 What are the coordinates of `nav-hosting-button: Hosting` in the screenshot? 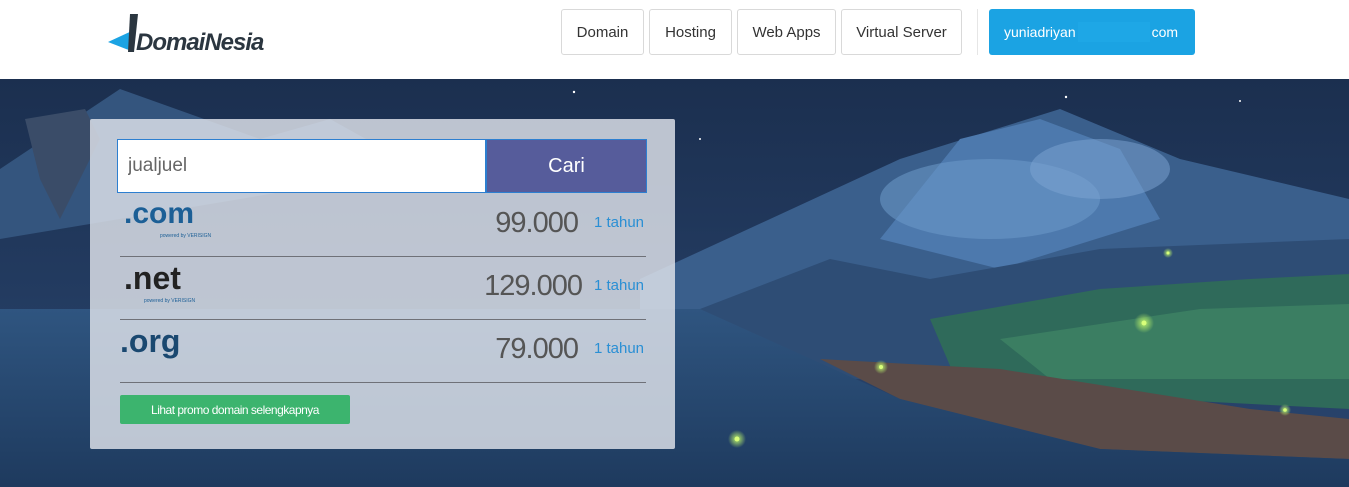 It's located at (690, 32).